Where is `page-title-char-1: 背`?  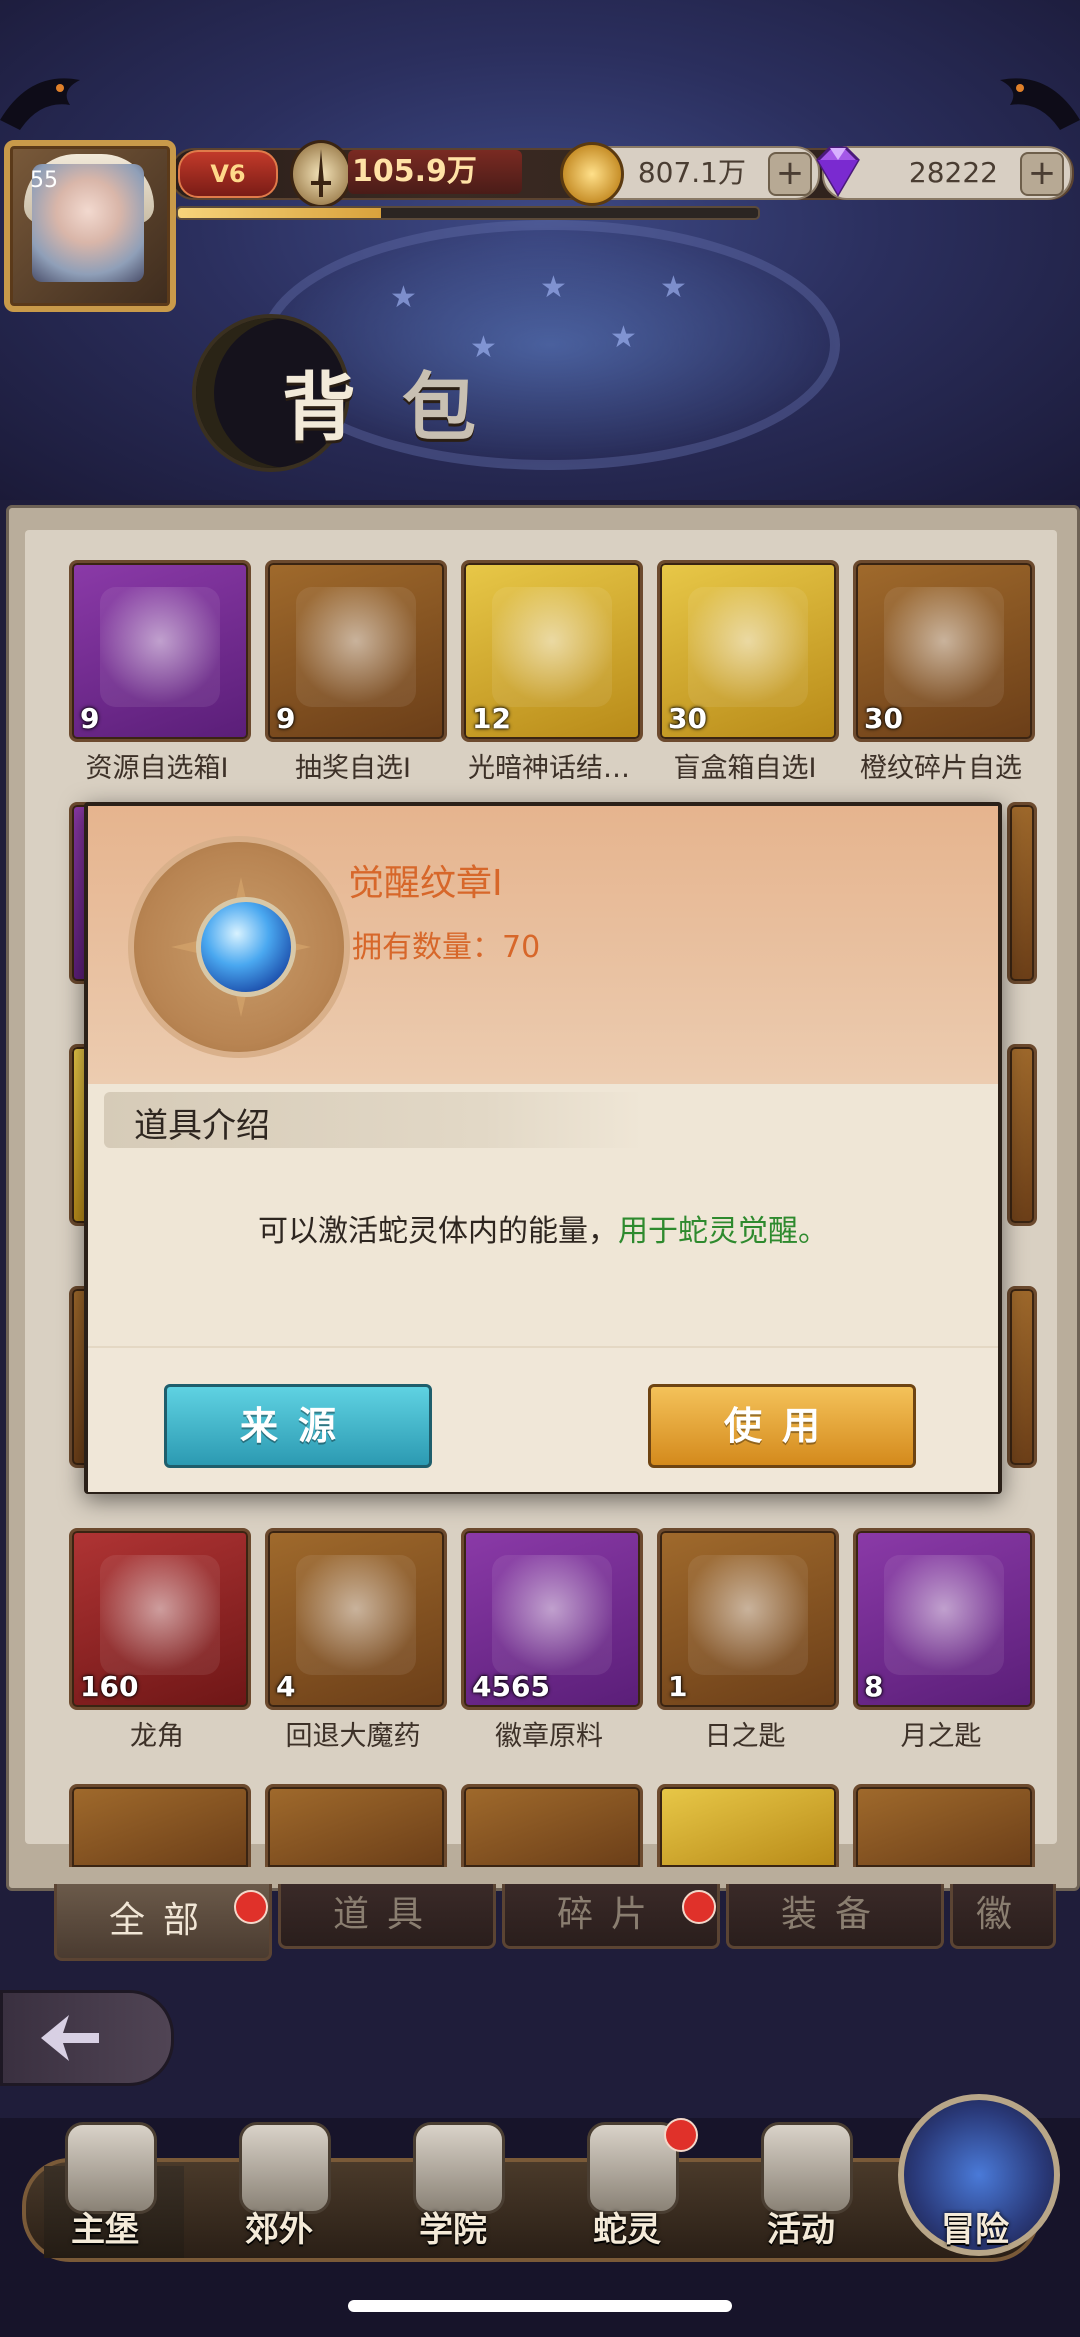
page-title-char-1: 背 is located at coordinates (321, 408).